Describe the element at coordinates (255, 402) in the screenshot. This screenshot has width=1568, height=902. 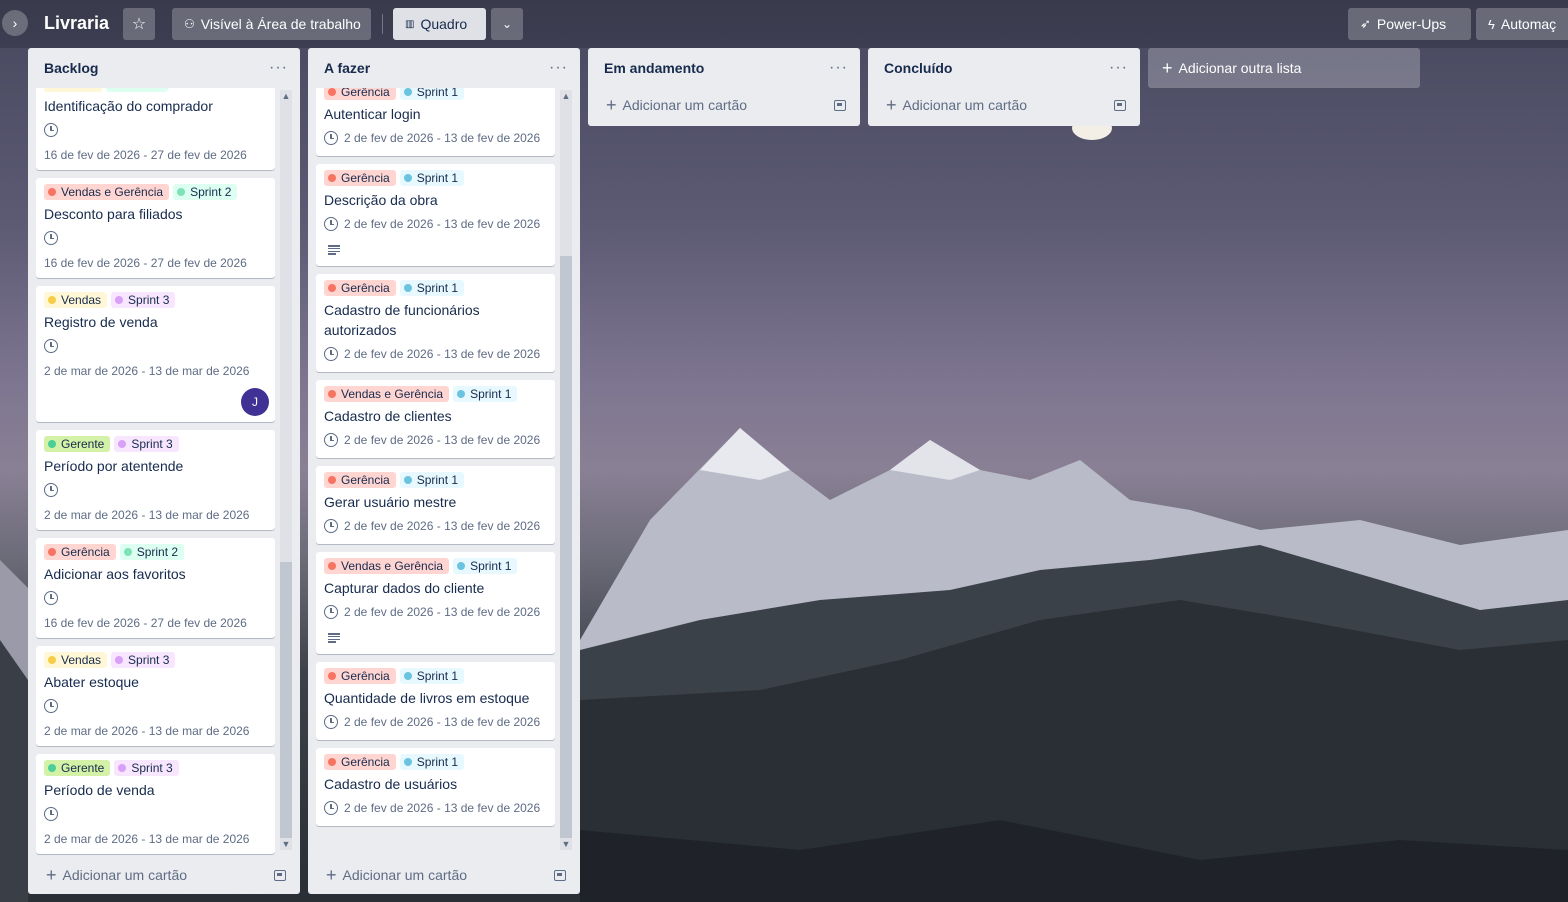
I see `member-avatar: J` at that location.